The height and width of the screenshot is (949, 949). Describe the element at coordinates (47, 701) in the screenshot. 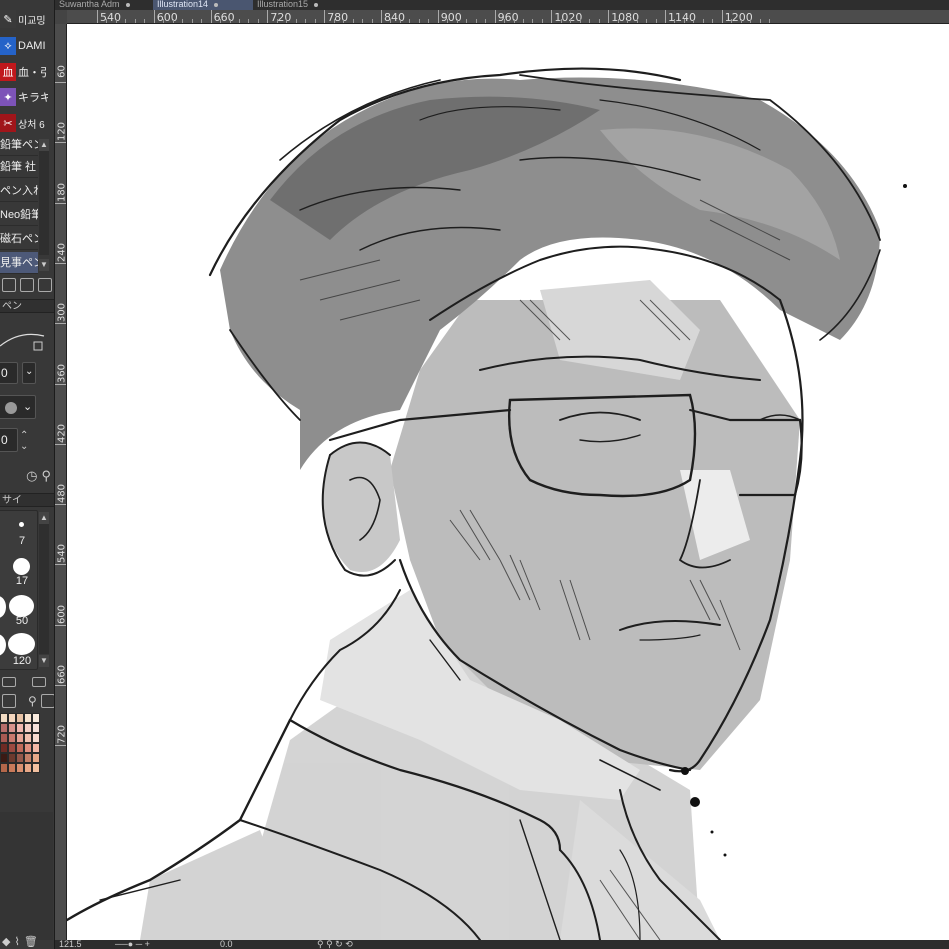

I see `import-icon` at that location.